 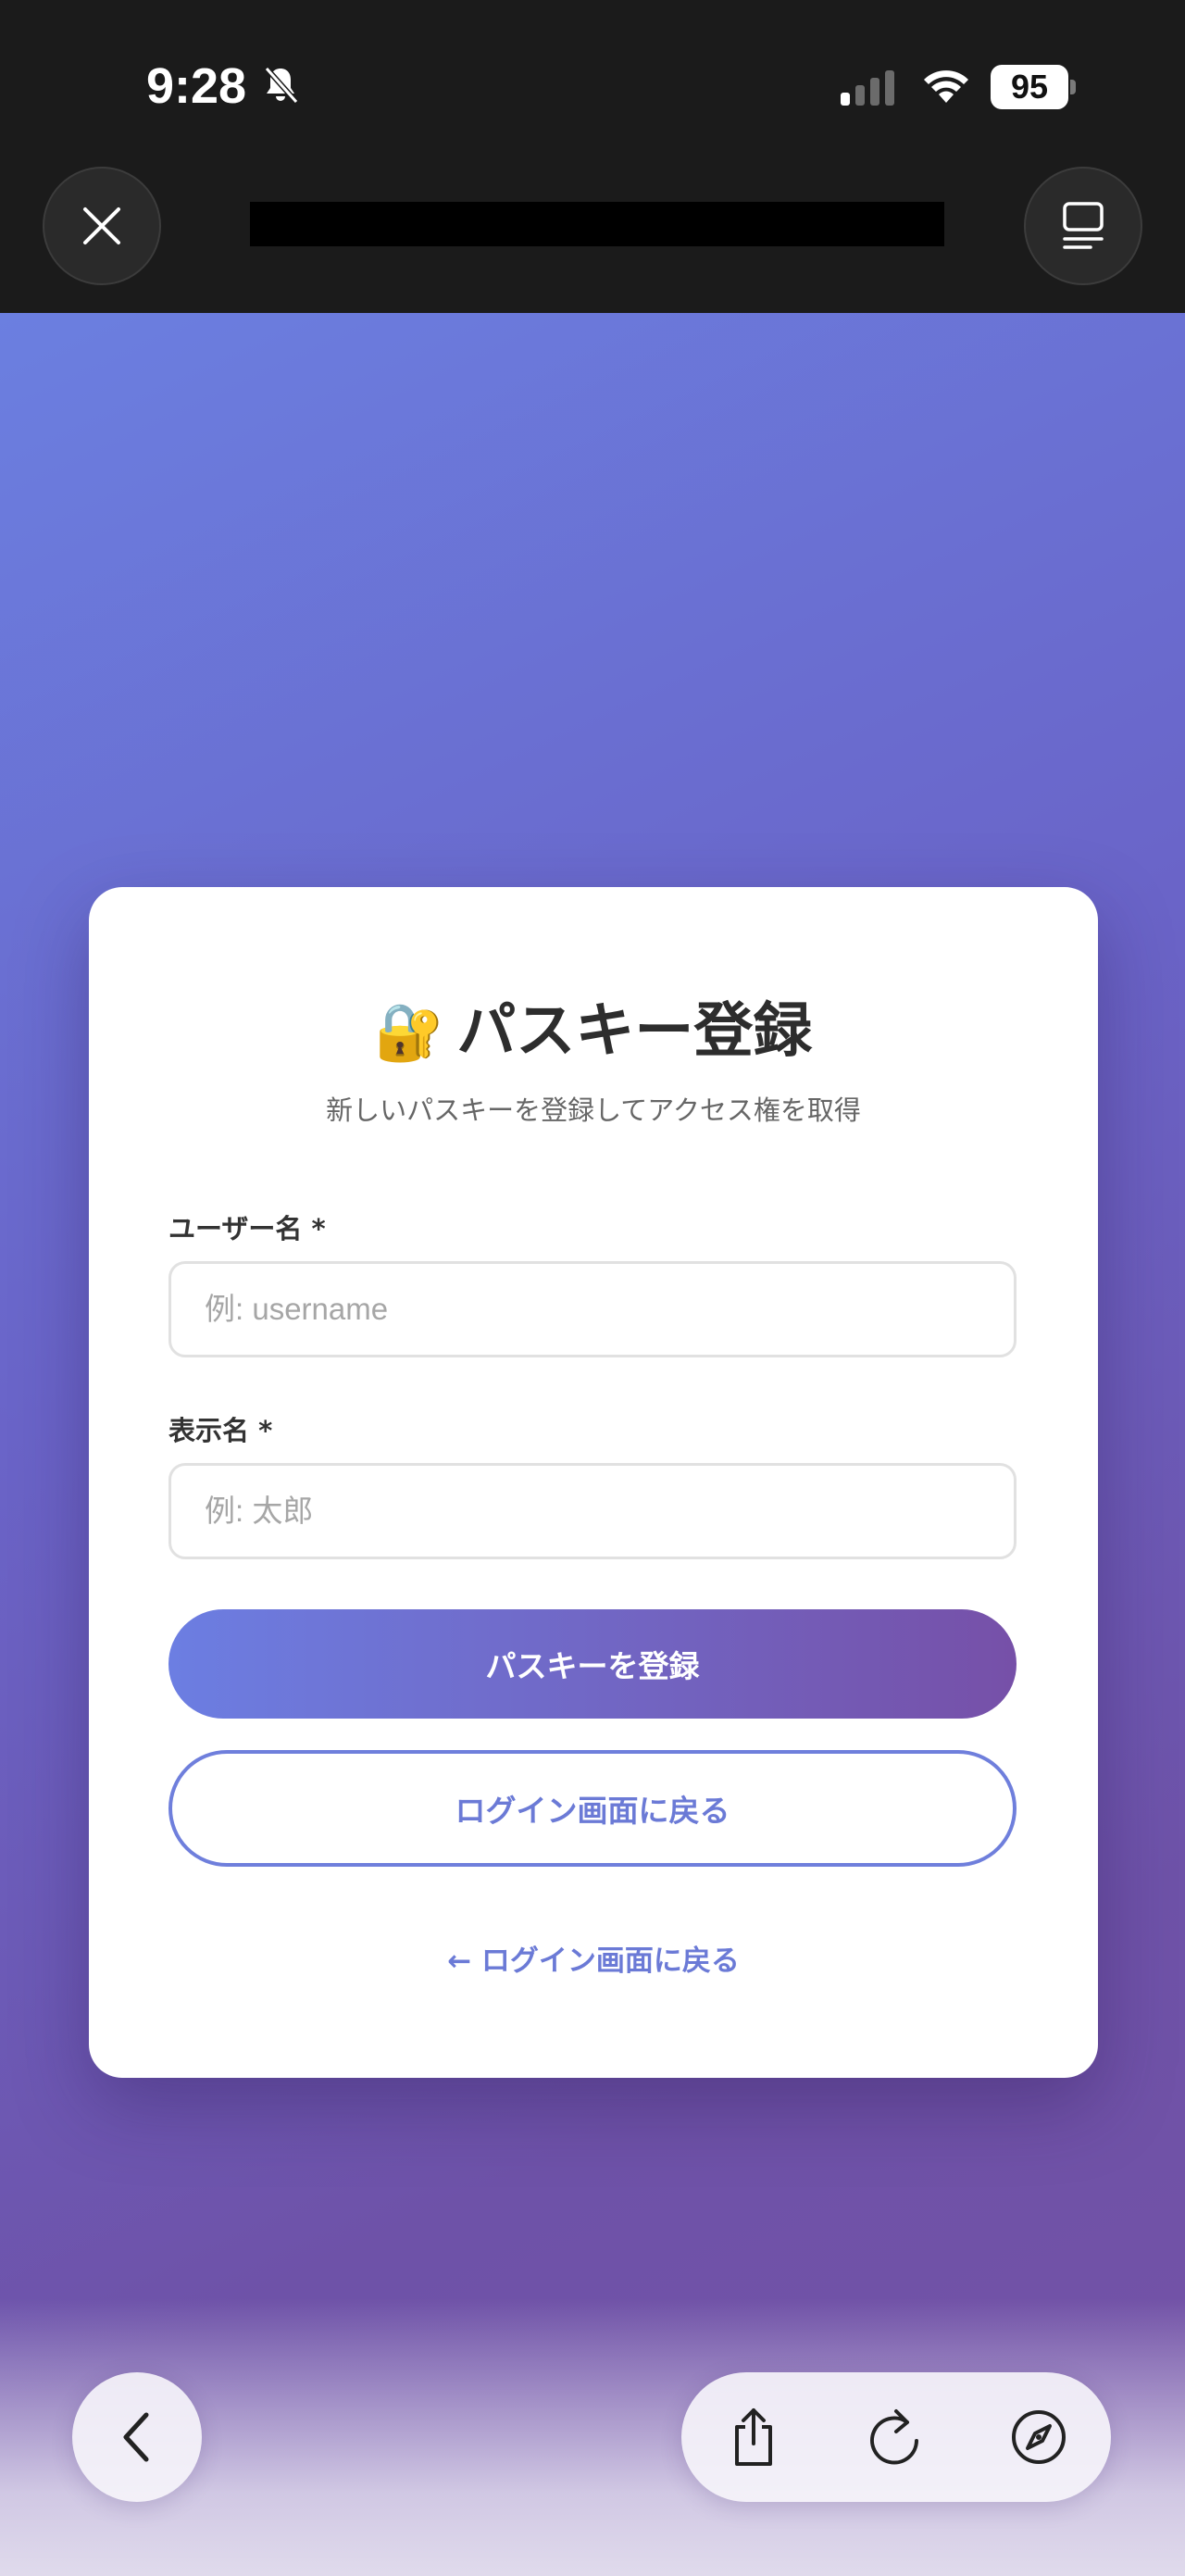 I want to click on back-to-login-button: ログイン画面に戻る, so click(x=592, y=1809).